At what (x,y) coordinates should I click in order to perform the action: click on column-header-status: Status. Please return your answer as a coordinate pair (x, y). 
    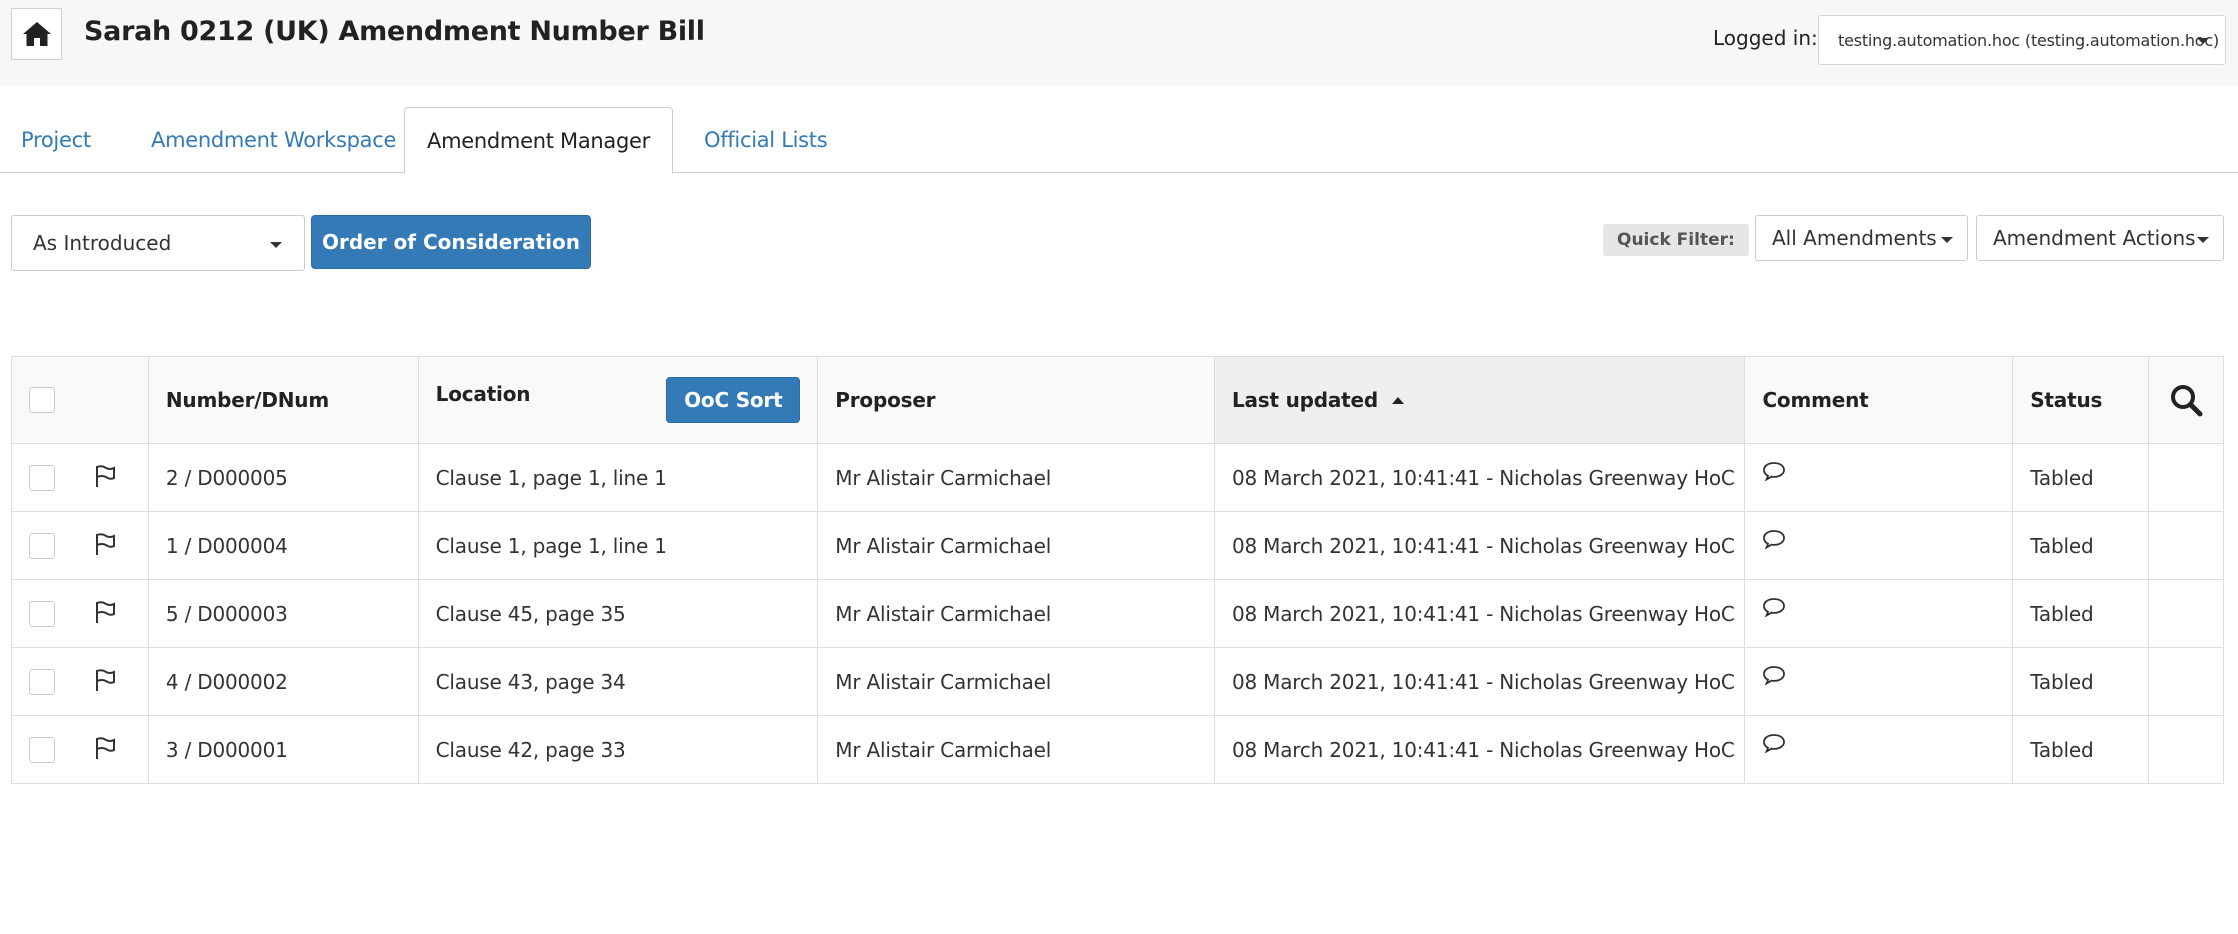
    Looking at the image, I should click on (2080, 400).